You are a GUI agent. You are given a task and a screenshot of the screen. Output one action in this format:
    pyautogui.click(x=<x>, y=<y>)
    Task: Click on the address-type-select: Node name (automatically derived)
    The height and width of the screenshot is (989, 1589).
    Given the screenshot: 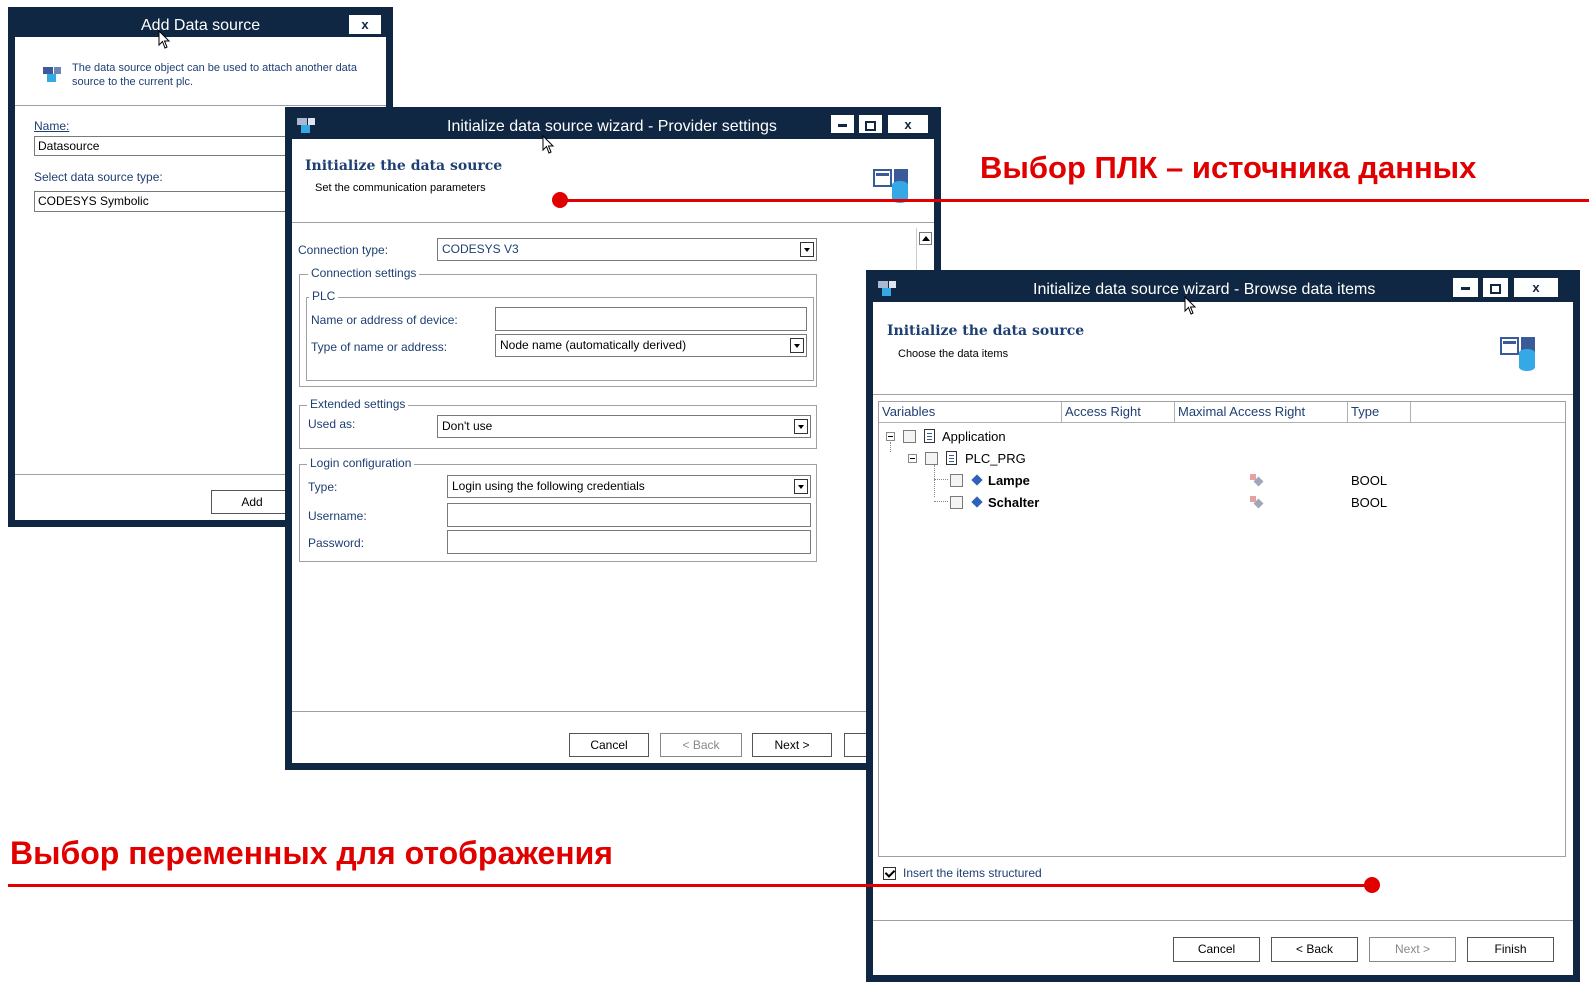 What is the action you would take?
    pyautogui.click(x=651, y=345)
    